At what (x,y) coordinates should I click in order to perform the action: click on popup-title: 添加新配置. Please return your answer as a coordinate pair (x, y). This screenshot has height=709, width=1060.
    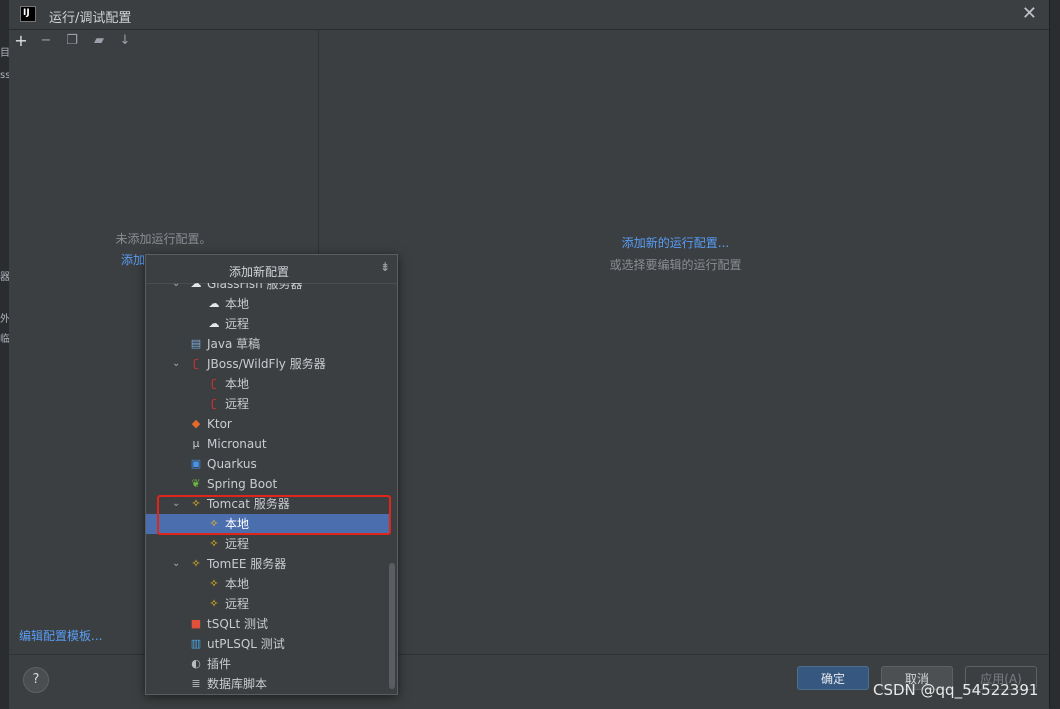
    Looking at the image, I should click on (258, 272).